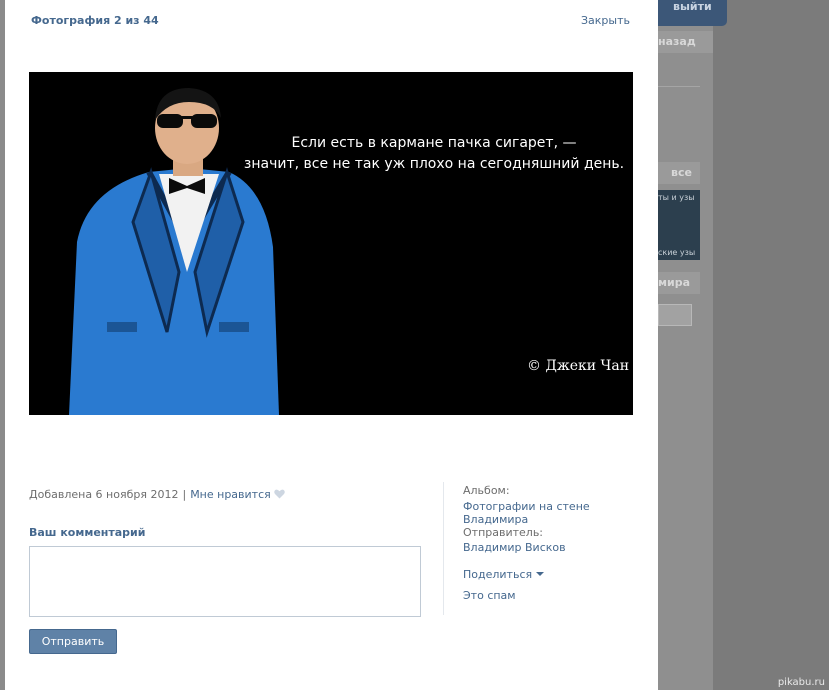 This screenshot has width=829, height=690. I want to click on background-section-header: мира, so click(679, 283).